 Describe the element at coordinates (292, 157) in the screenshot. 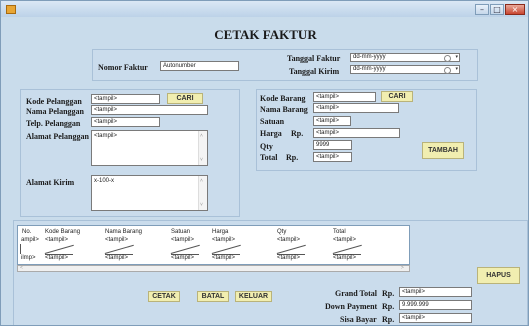

I see `total-rp-label: Rp.` at that location.